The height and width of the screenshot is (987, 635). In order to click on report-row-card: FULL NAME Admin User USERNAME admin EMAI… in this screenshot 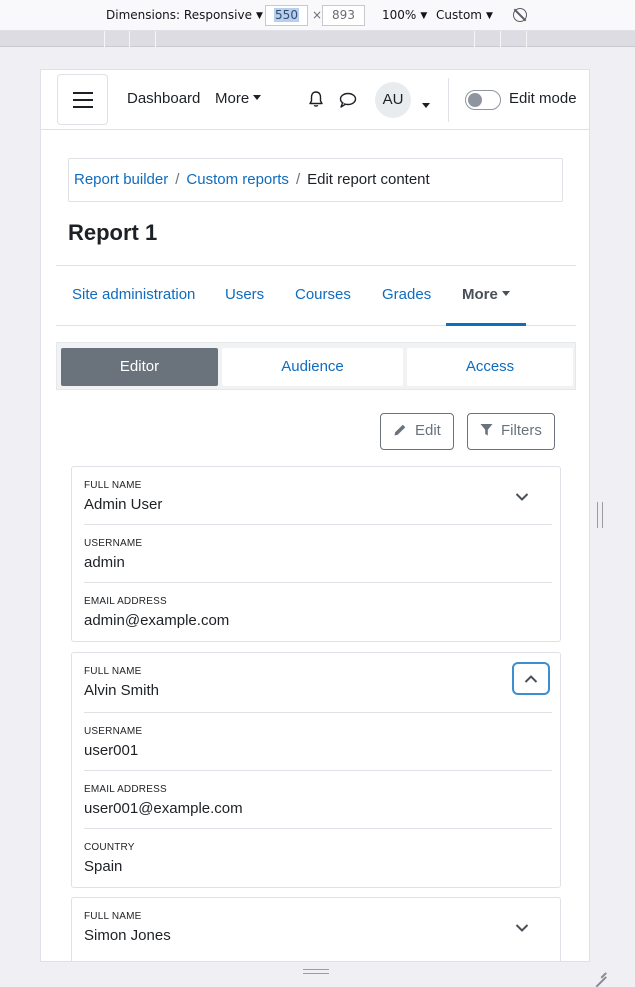, I will do `click(316, 554)`.